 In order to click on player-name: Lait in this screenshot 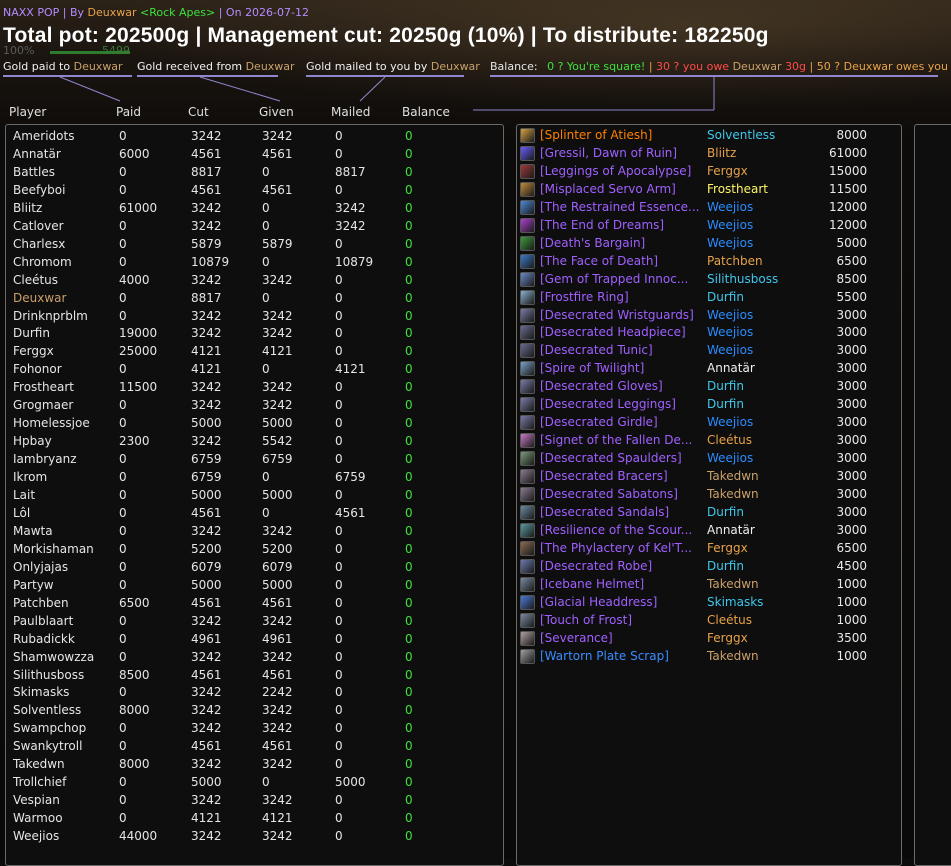, I will do `click(24, 495)`.